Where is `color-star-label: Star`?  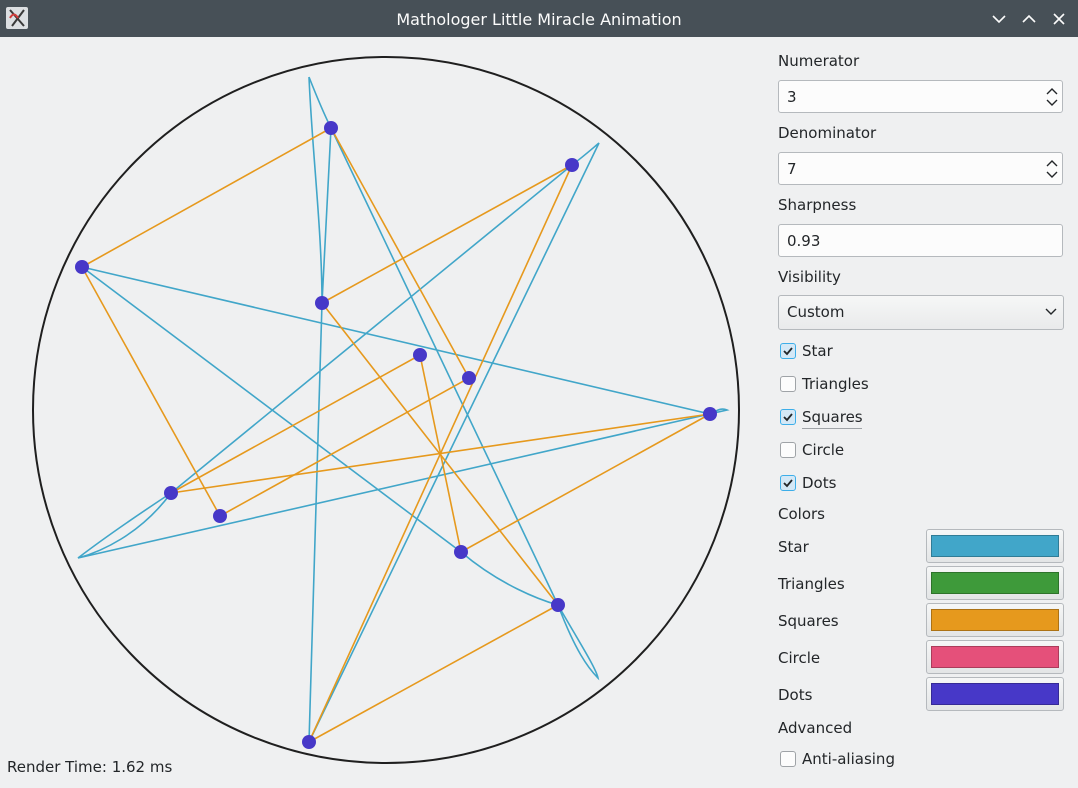 color-star-label: Star is located at coordinates (793, 547).